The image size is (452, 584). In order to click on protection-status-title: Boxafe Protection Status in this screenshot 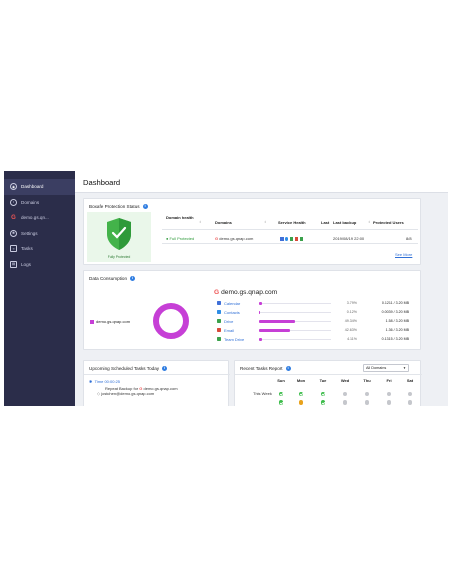, I will do `click(114, 206)`.